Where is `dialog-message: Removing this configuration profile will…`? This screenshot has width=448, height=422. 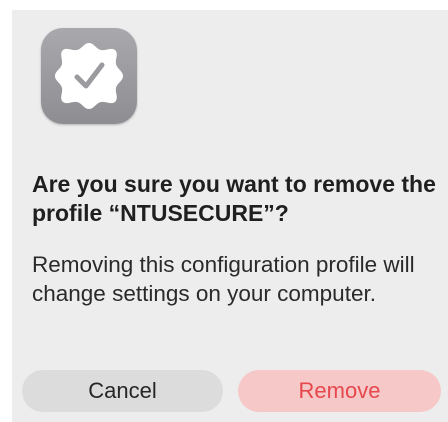
dialog-message: Removing this configuration profile will… is located at coordinates (223, 279).